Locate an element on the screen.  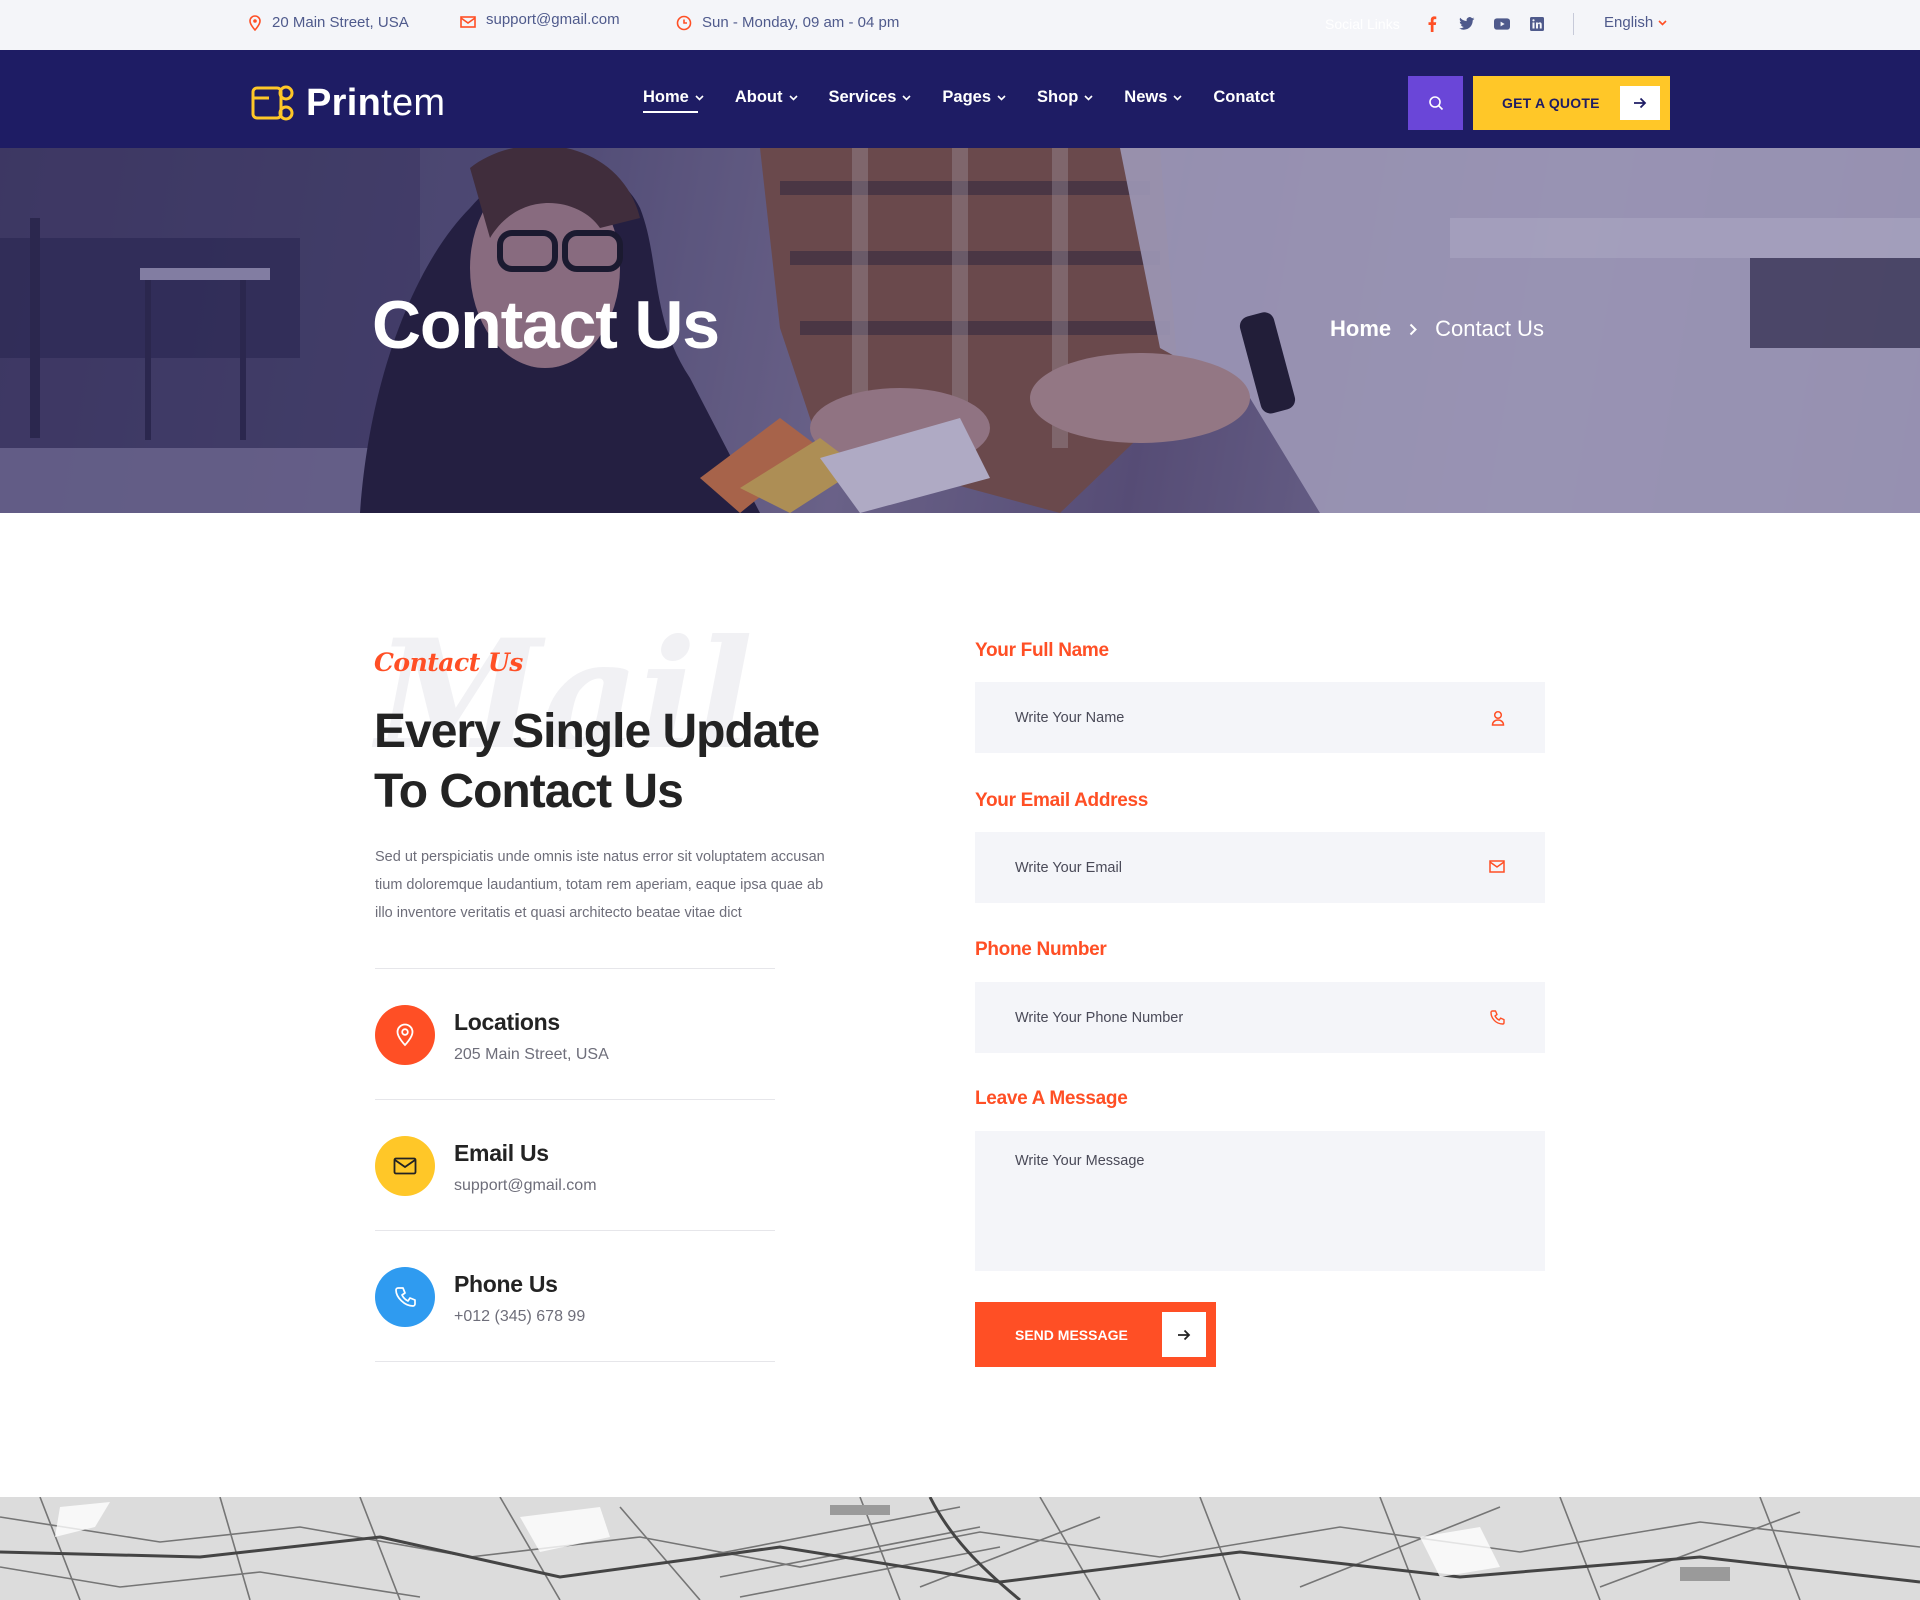
nav-shop-label: Shop is located at coordinates (1057, 97).